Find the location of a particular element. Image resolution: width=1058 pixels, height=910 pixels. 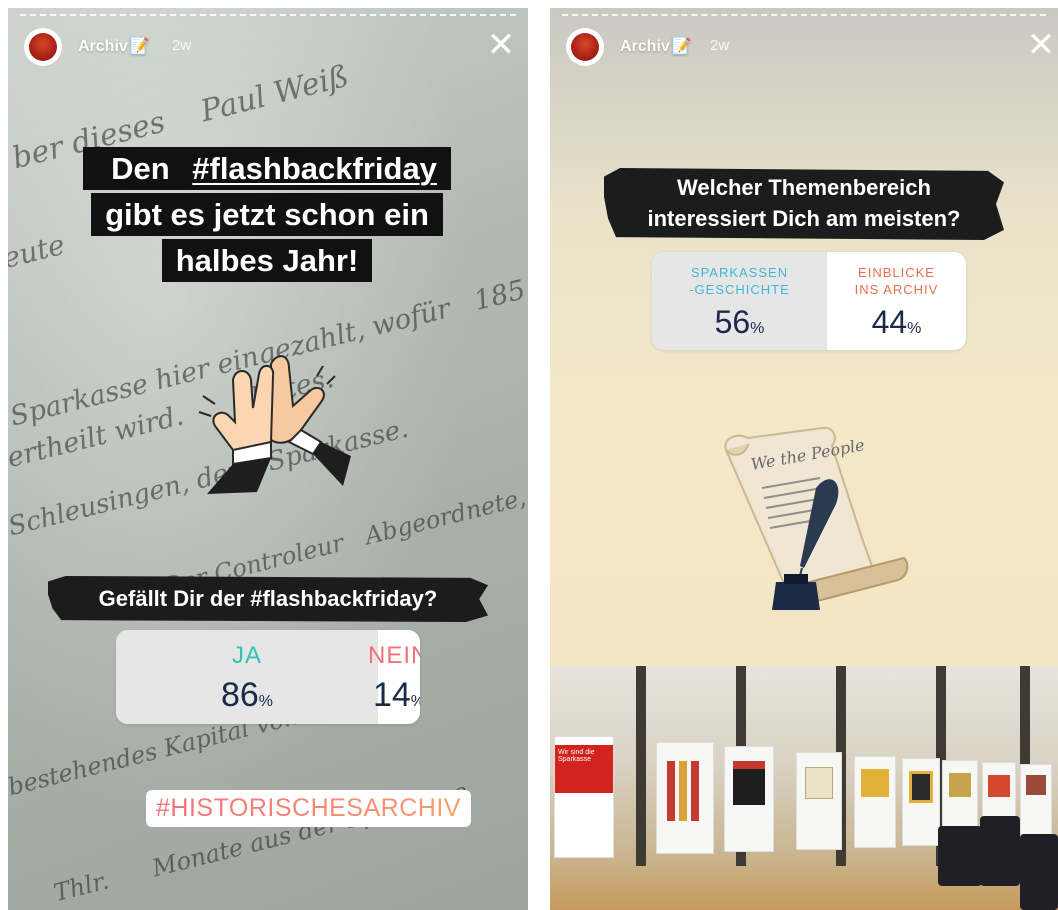

exhibition-photo: Wir sind die Sparkasse is located at coordinates (804, 788).